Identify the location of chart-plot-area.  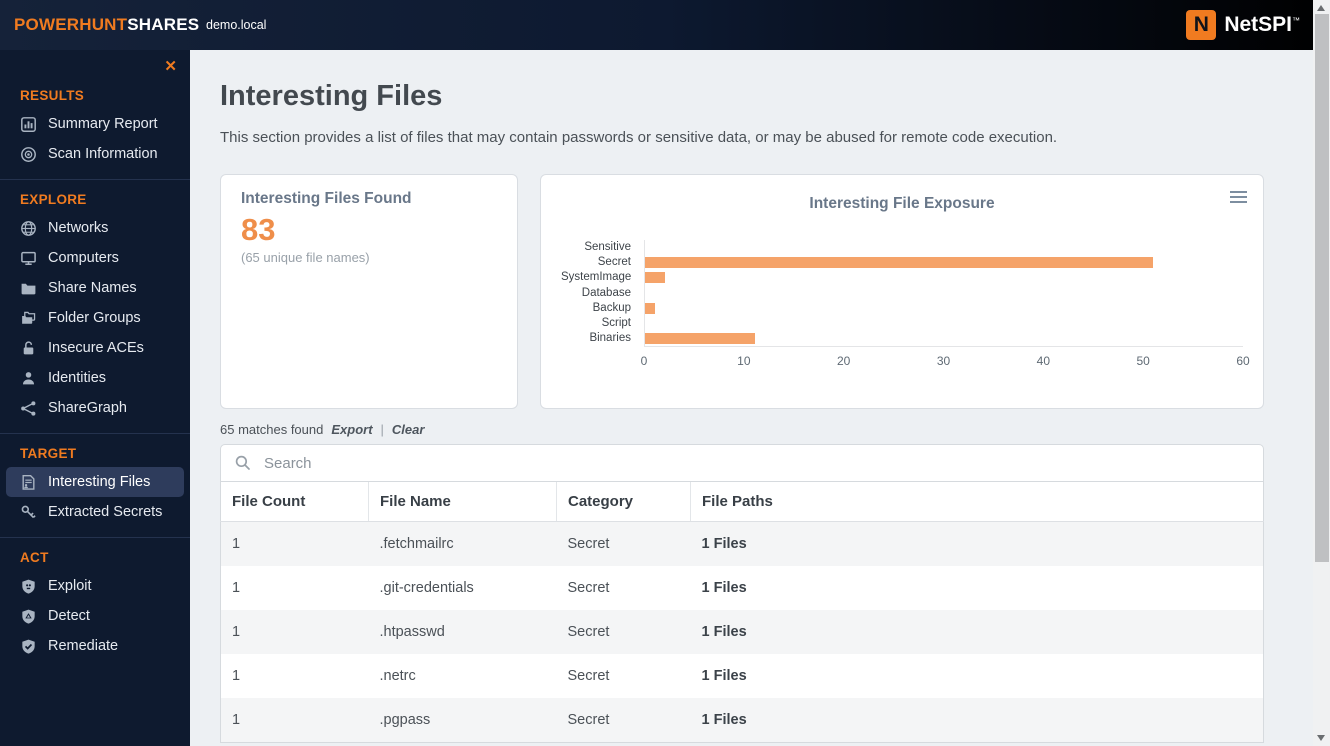
(943, 294).